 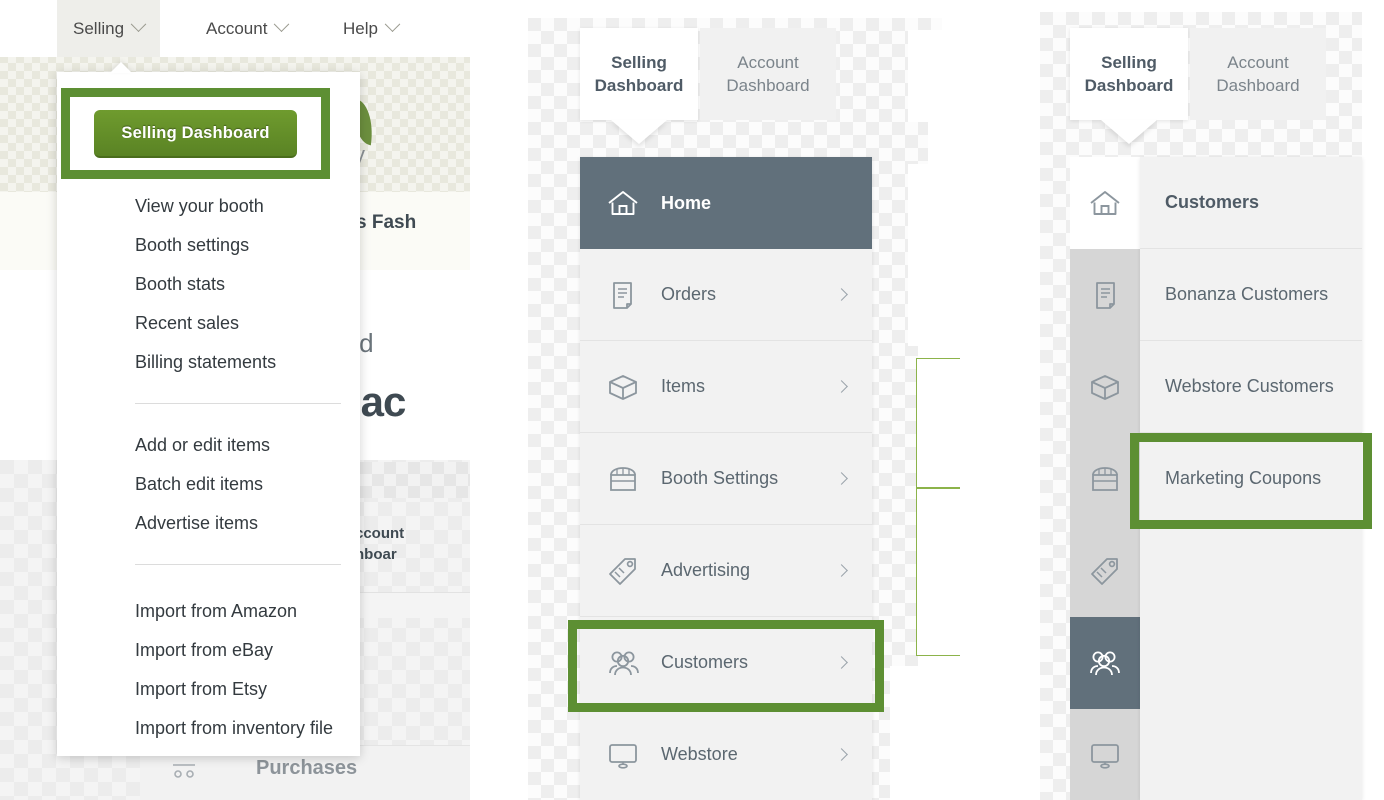 What do you see at coordinates (726, 295) in the screenshot?
I see `sidebar-item-orders: Orders` at bounding box center [726, 295].